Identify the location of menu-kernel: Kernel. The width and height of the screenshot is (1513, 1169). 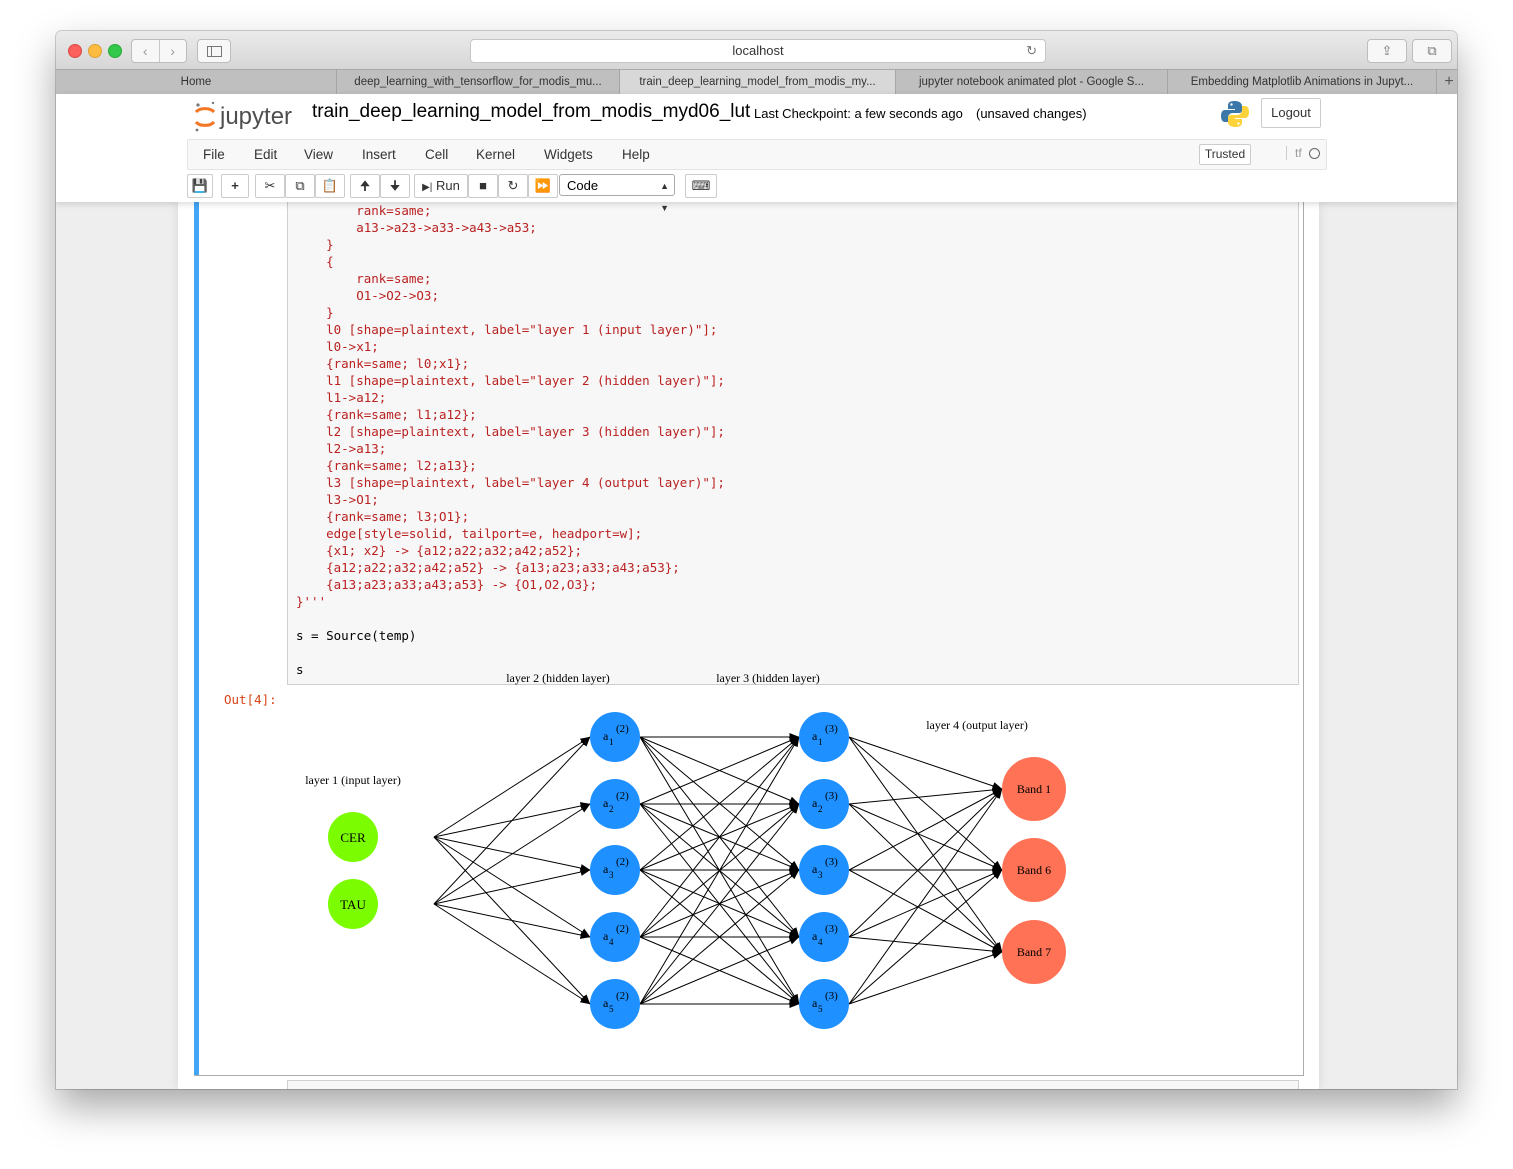
(495, 154).